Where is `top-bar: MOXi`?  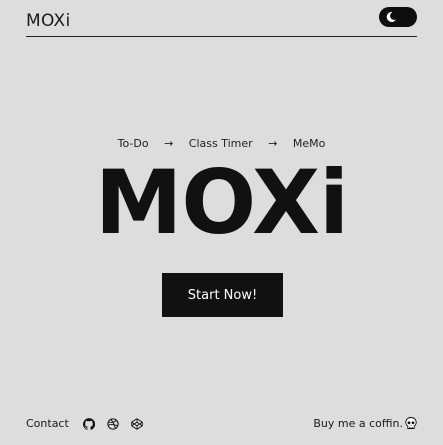 top-bar: MOXi is located at coordinates (221, 18).